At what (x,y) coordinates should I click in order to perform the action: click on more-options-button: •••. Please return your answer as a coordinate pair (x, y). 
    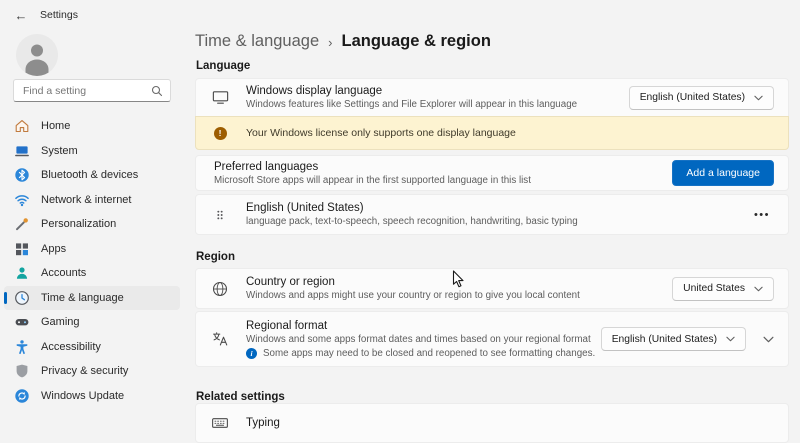
    Looking at the image, I should click on (762, 215).